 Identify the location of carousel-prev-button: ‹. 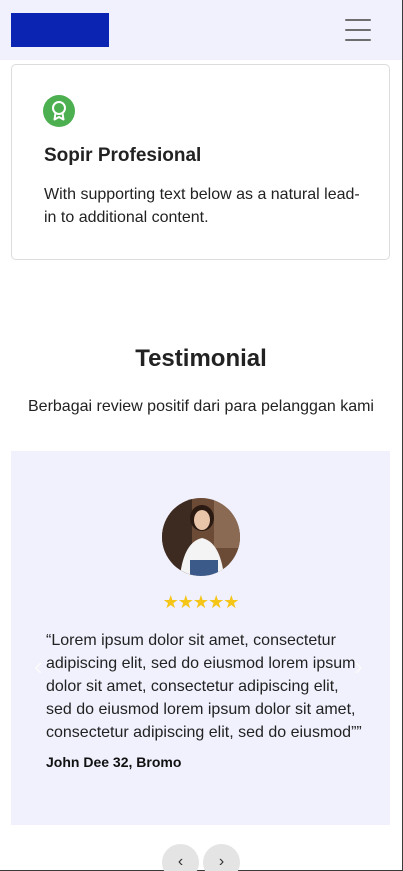
(180, 857).